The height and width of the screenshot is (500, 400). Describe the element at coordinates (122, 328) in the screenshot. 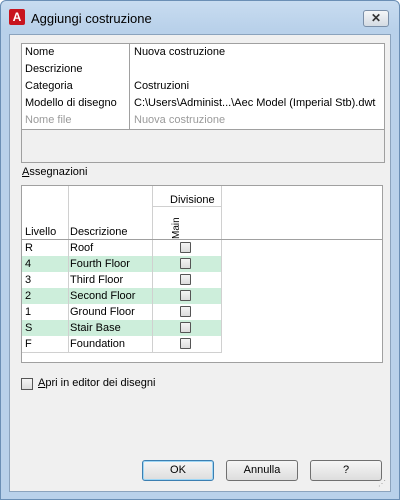

I see `level-row: S Stair Base` at that location.